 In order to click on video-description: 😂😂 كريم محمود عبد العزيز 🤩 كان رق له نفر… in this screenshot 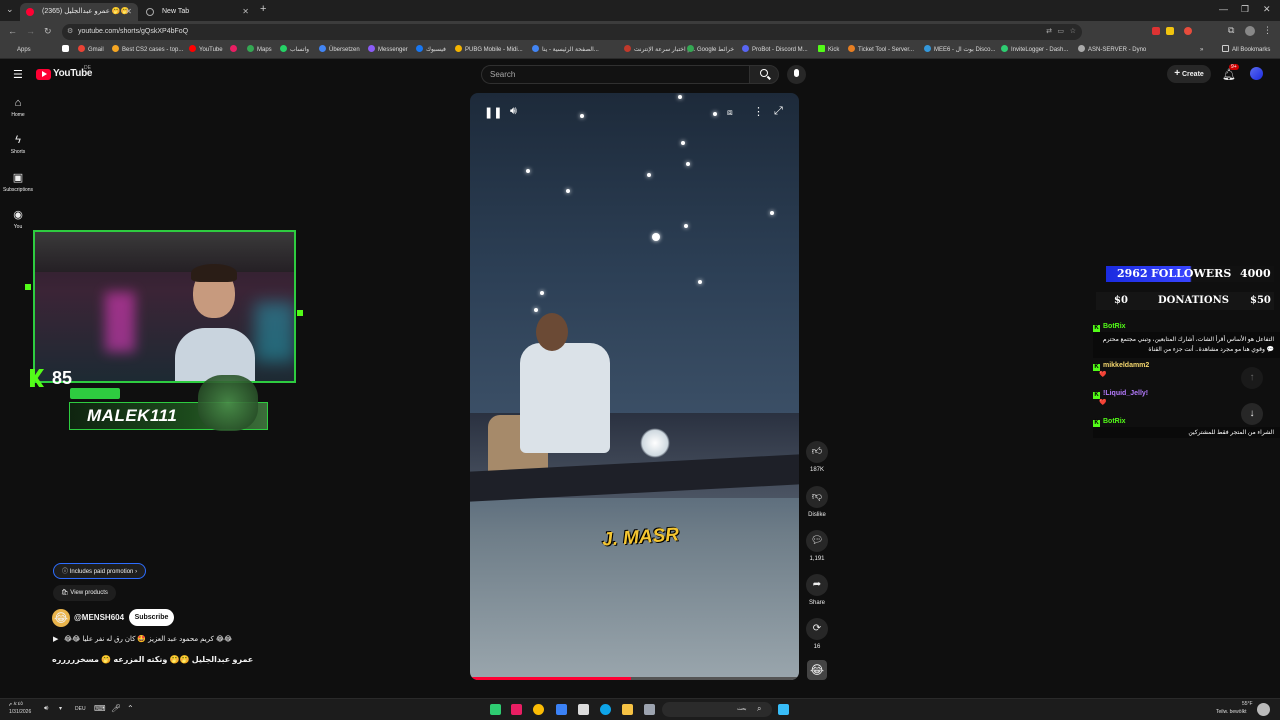, I will do `click(148, 639)`.